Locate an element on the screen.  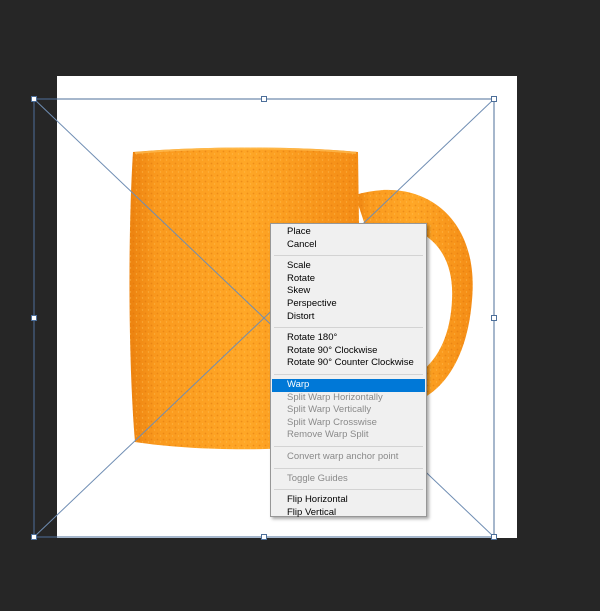
transform-handle-bottom-left is located at coordinates (34, 537).